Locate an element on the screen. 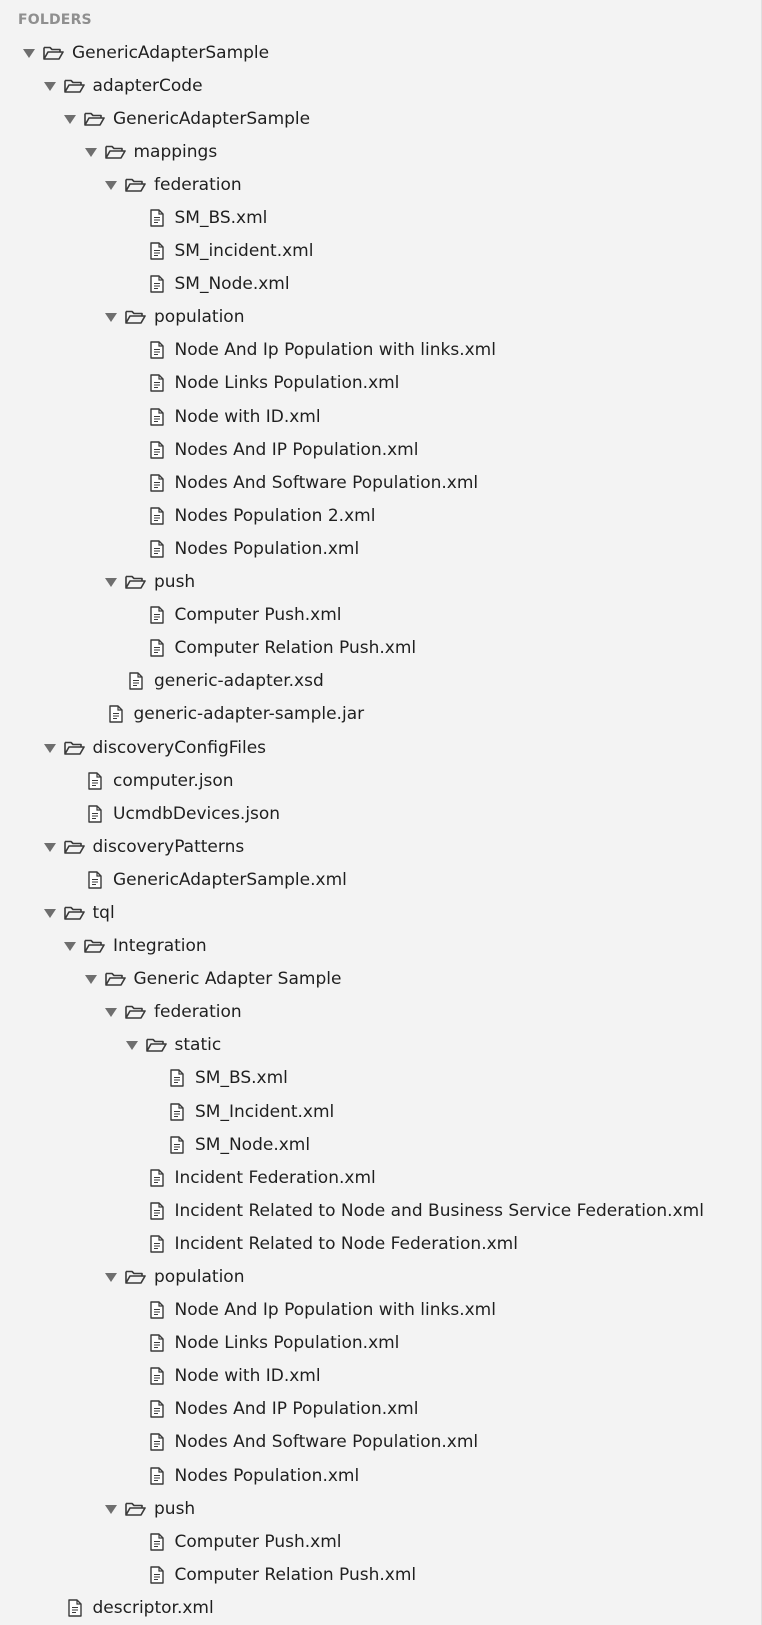 The height and width of the screenshot is (1625, 762). tree-file-item: computer.json is located at coordinates (381, 780).